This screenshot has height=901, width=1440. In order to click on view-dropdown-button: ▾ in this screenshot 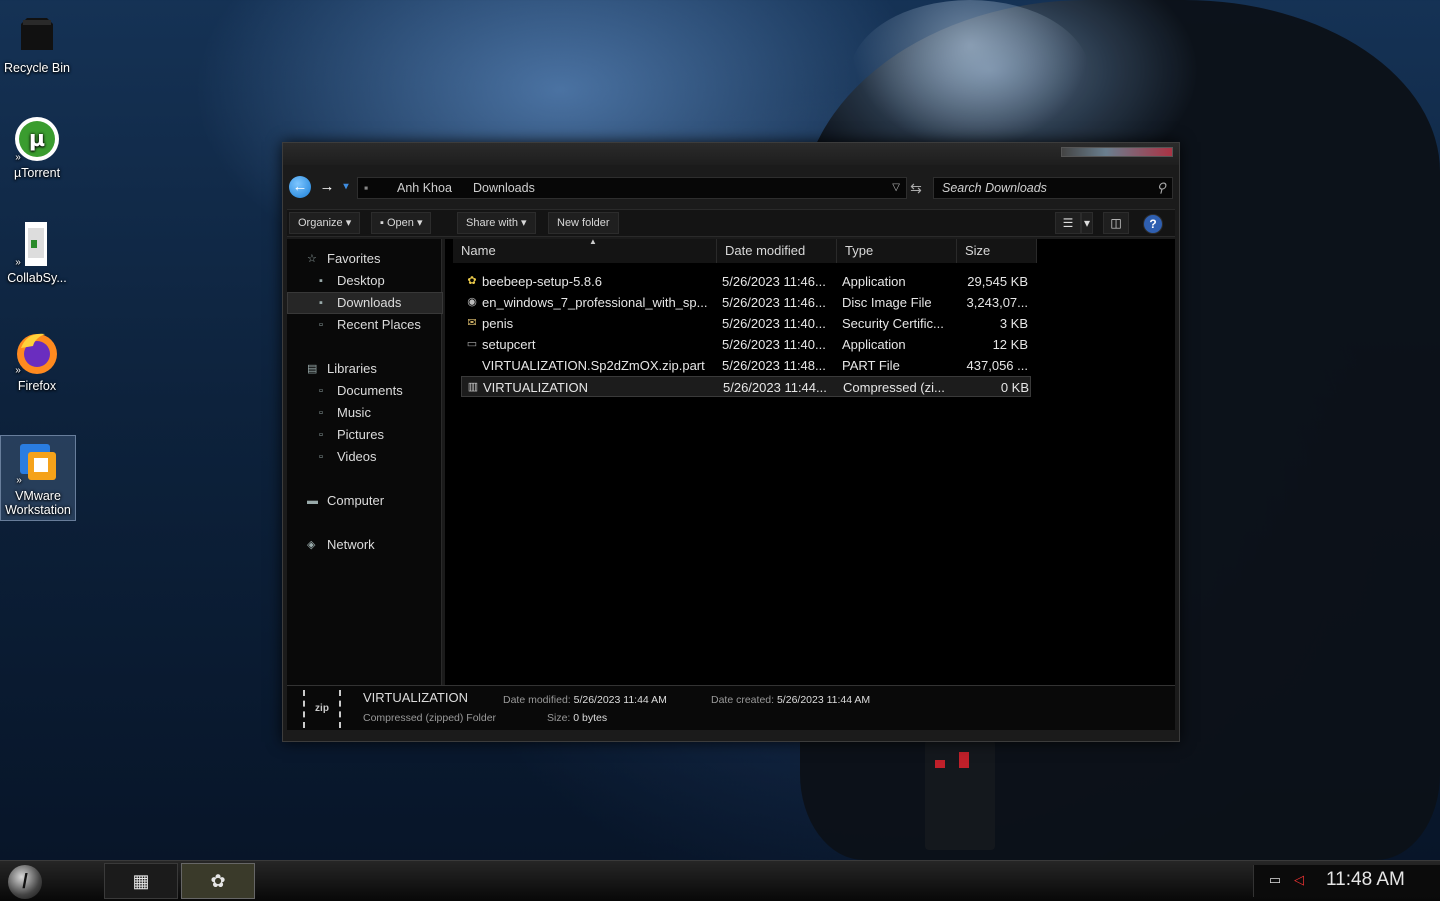, I will do `click(1087, 223)`.